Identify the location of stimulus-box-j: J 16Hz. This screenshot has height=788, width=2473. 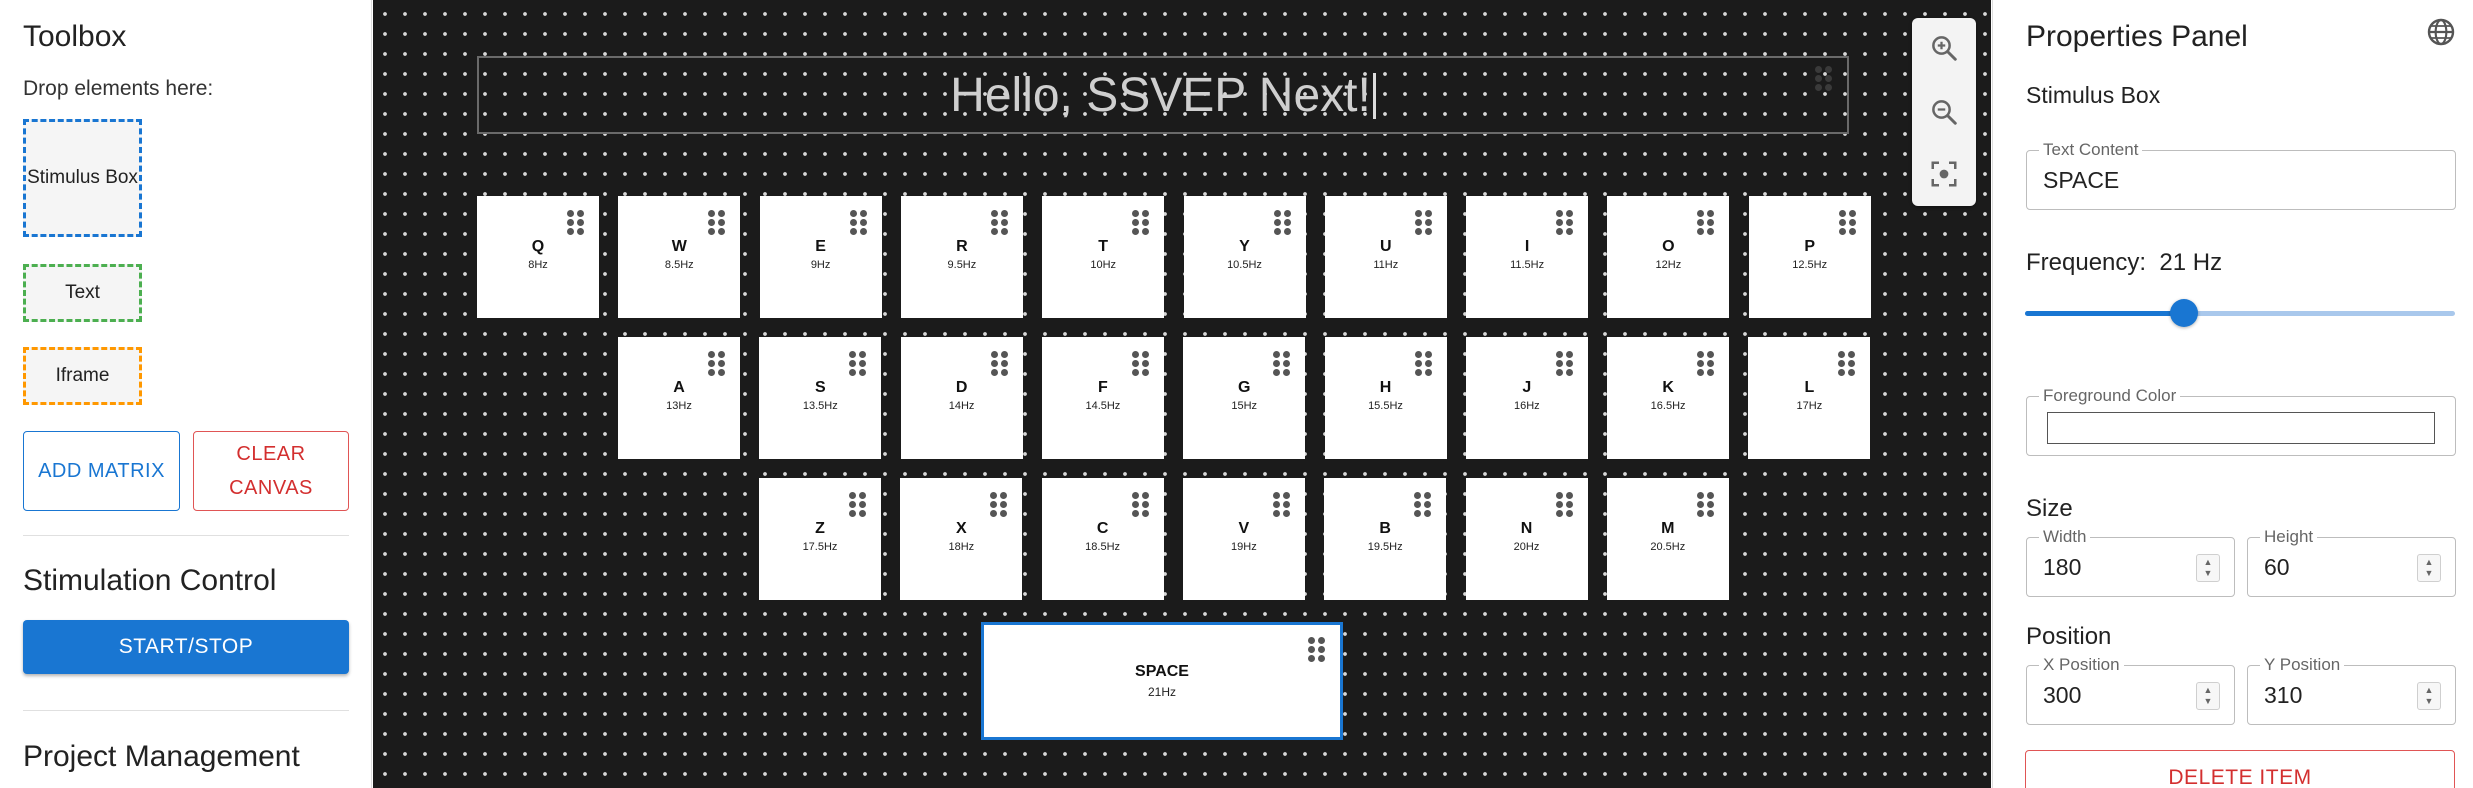
(1526, 398).